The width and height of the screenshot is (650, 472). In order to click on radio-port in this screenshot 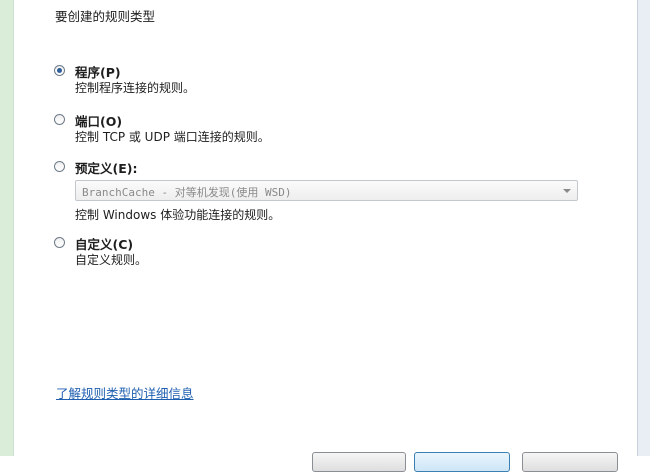, I will do `click(59, 119)`.